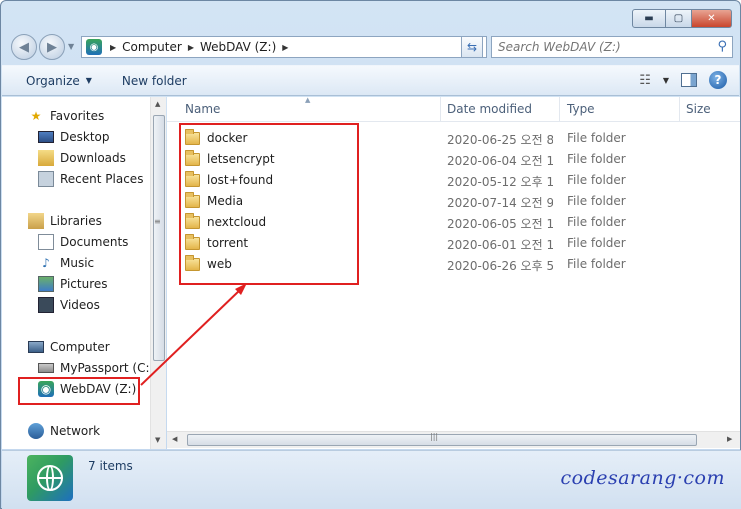  Describe the element at coordinates (371, 479) in the screenshot. I see `details-pane: 7 items codesarang·com` at that location.